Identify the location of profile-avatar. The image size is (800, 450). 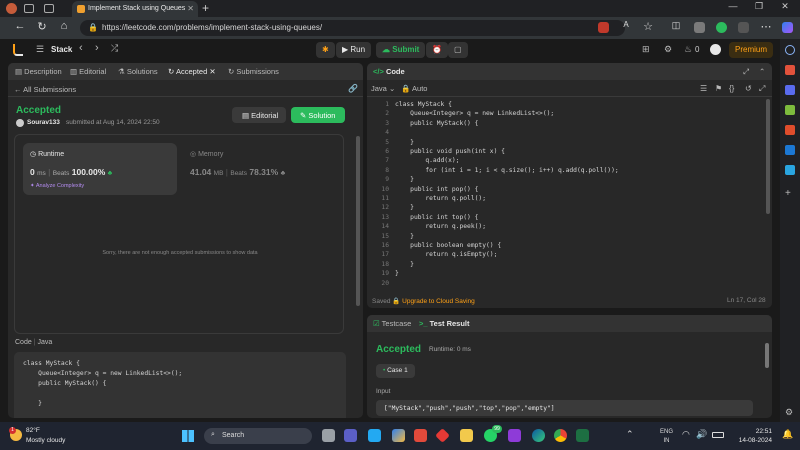
(11, 8).